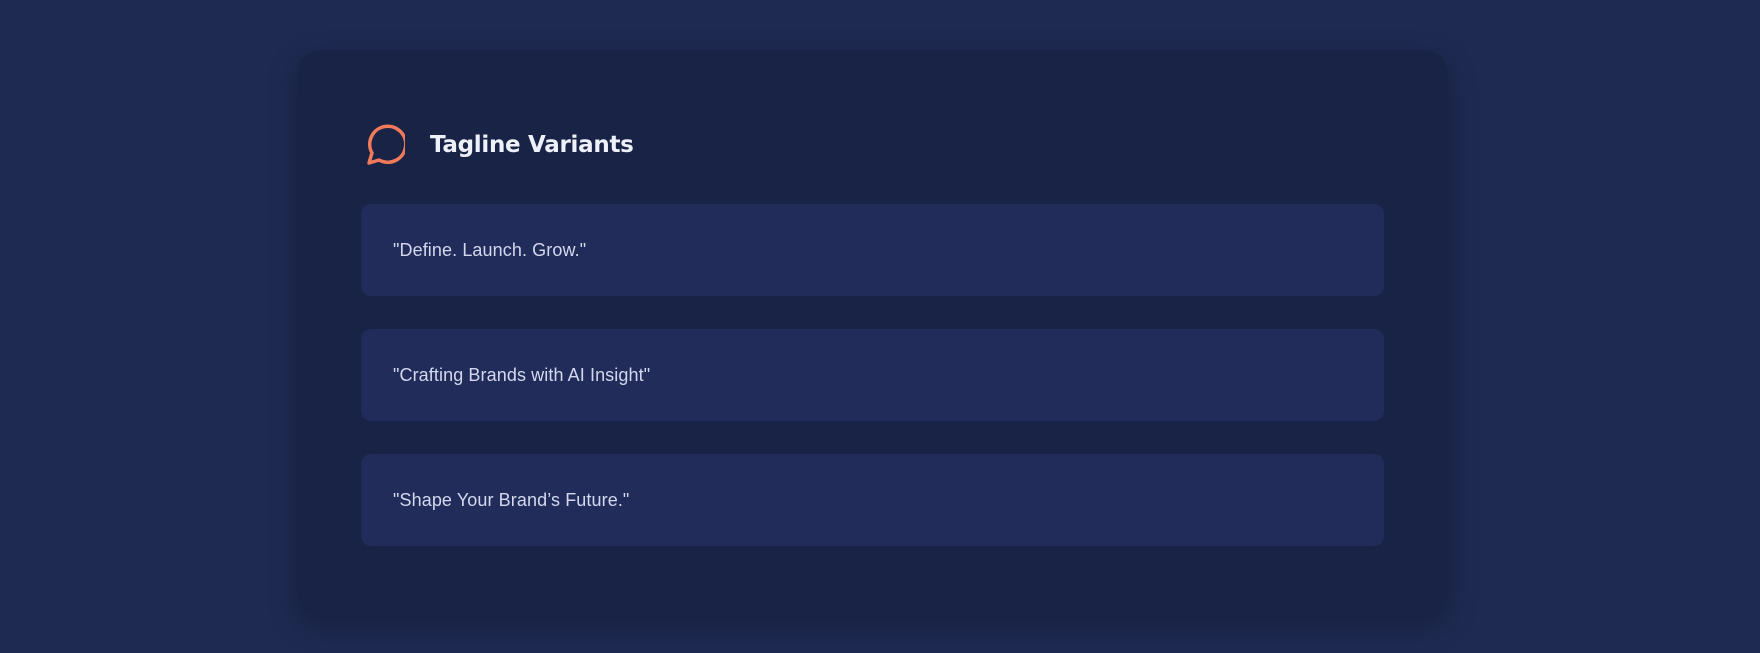  I want to click on card-header: Tagline Variants, so click(872, 145).